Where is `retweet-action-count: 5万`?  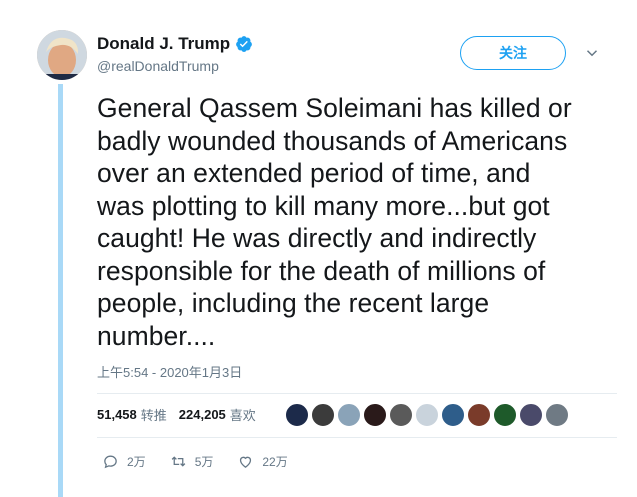 retweet-action-count: 5万 is located at coordinates (204, 462).